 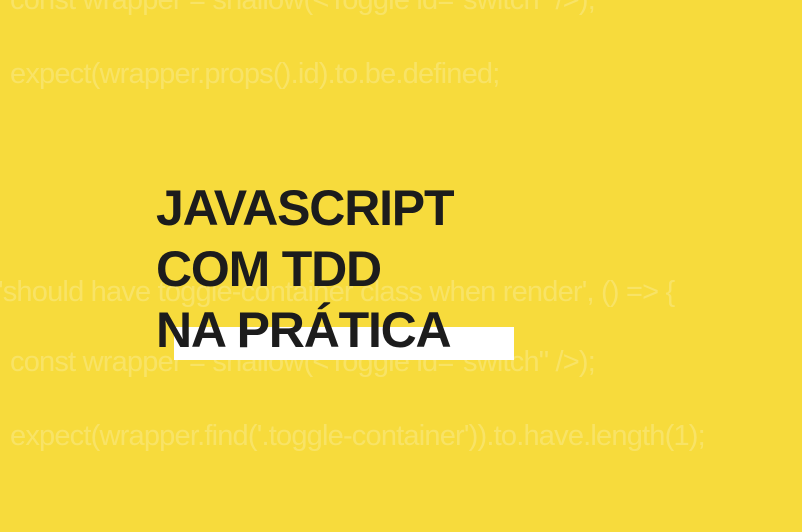 What do you see at coordinates (305, 208) in the screenshot?
I see `title-line-1: JAVASCRIPT` at bounding box center [305, 208].